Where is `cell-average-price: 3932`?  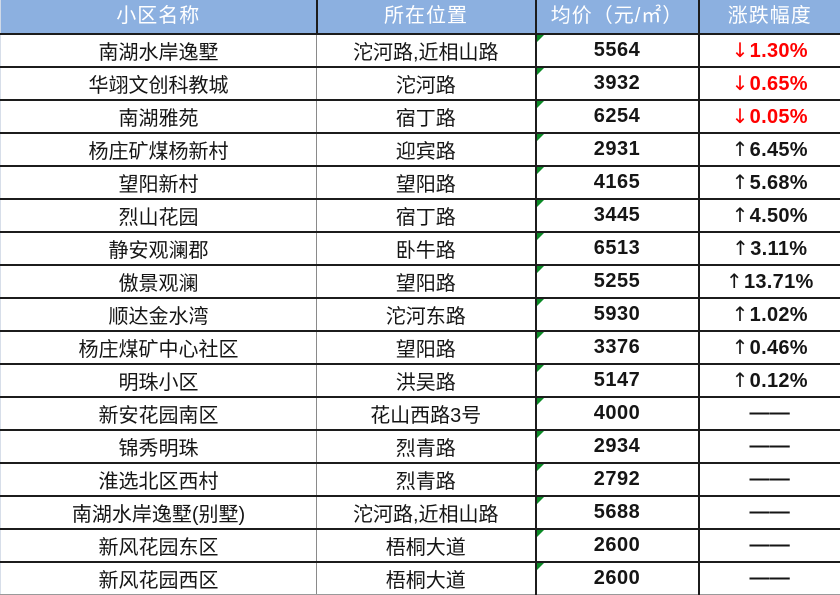
cell-average-price: 3932 is located at coordinates (617, 83).